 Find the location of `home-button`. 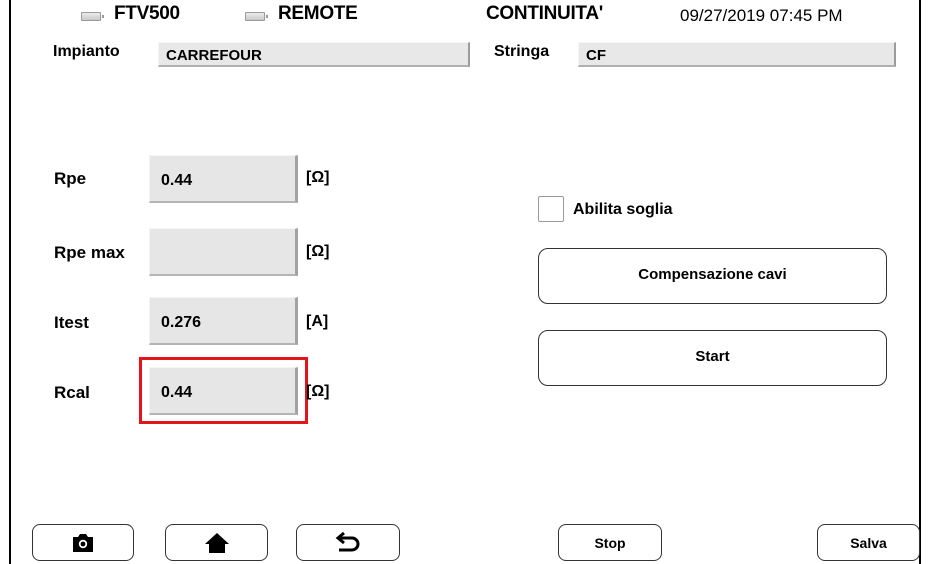

home-button is located at coordinates (216, 542).